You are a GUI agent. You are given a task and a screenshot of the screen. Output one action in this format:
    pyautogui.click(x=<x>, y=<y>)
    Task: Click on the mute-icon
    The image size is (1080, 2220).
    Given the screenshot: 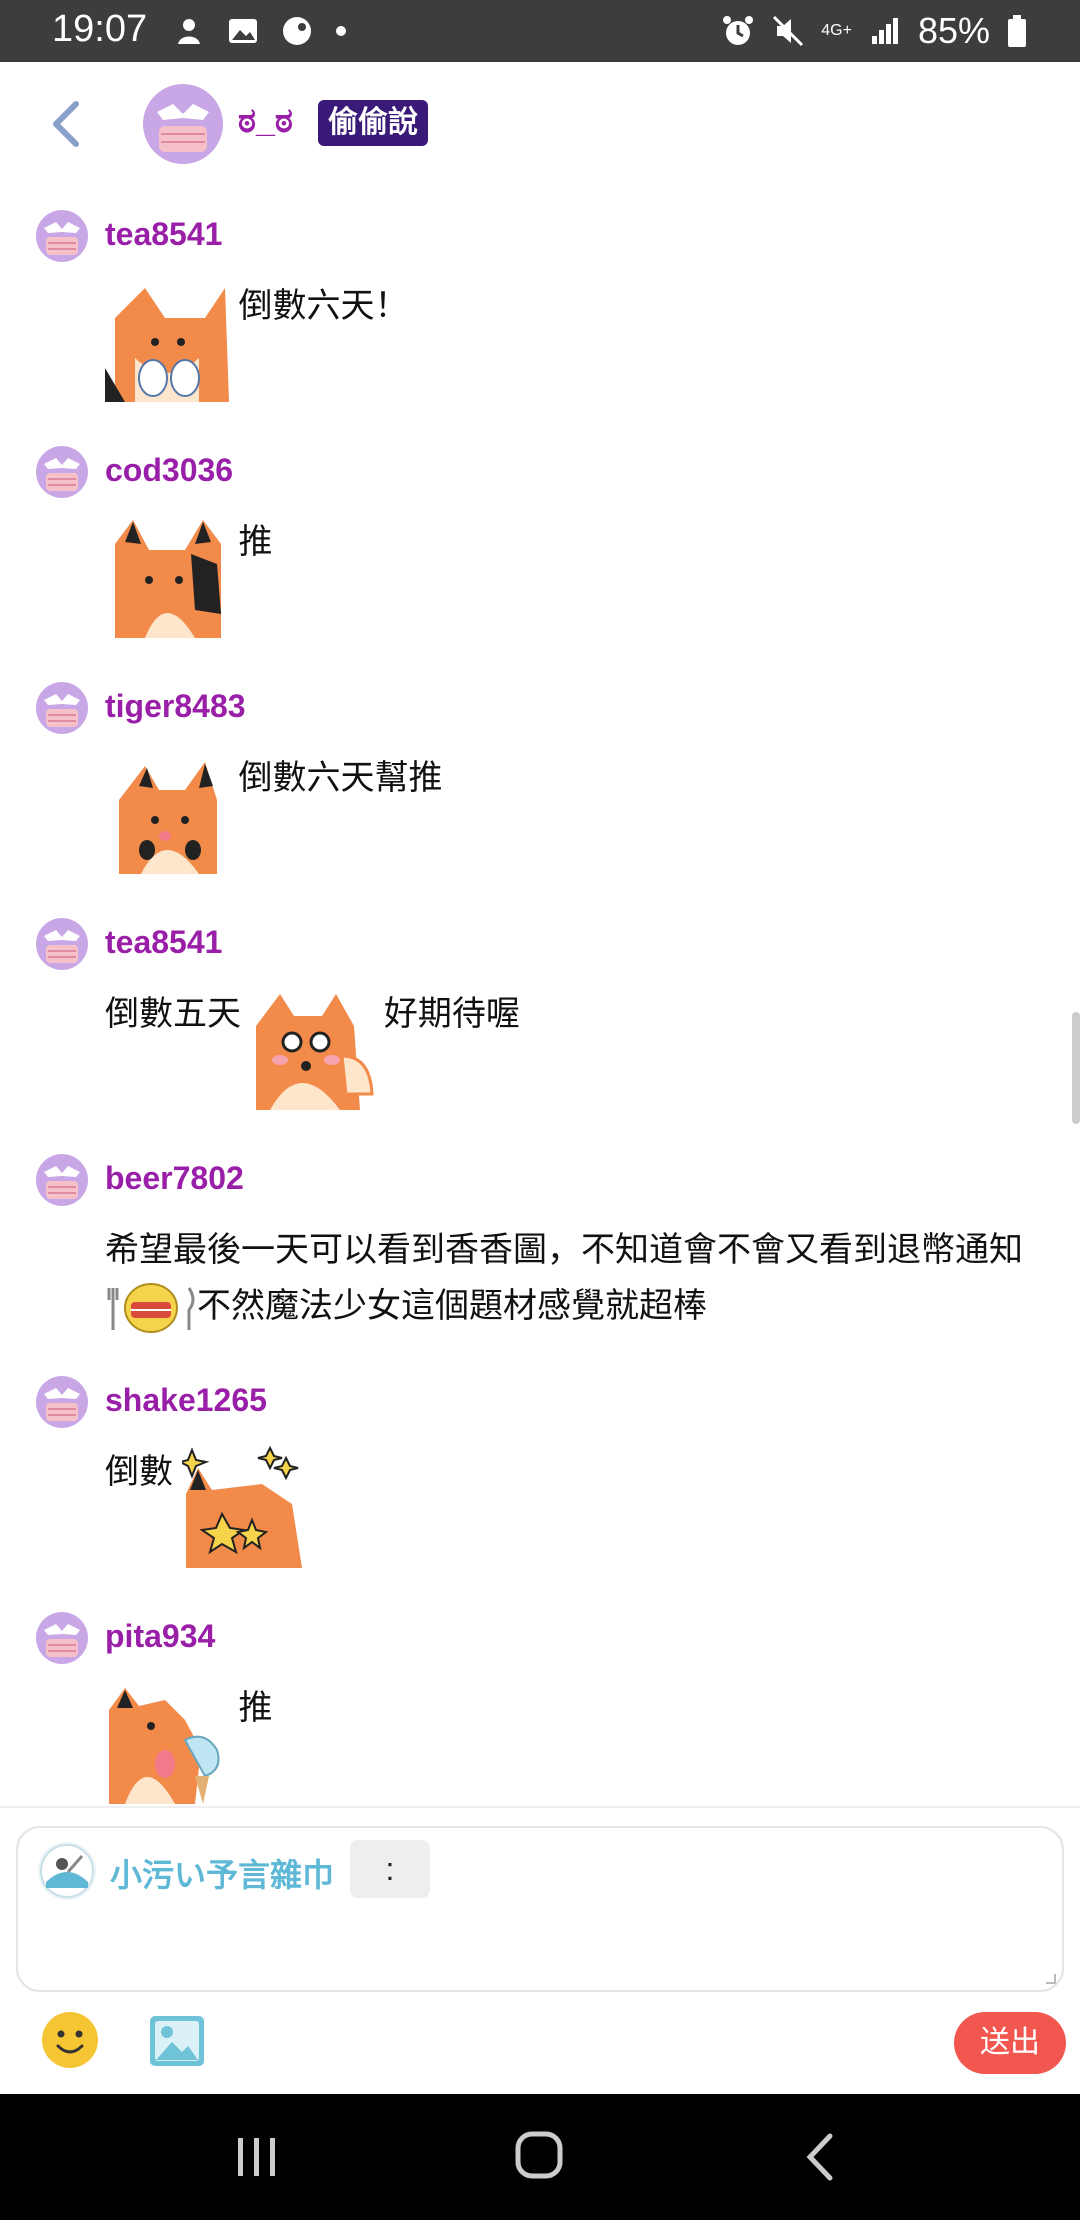 What is the action you would take?
    pyautogui.click(x=788, y=31)
    